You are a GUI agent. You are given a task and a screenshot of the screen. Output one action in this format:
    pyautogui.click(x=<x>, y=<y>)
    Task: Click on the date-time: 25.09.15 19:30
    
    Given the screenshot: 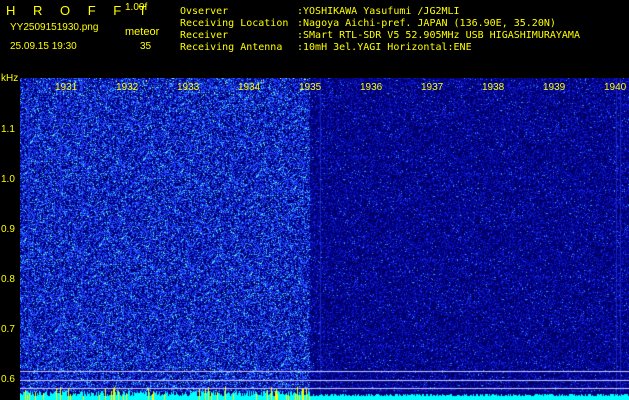 What is the action you would take?
    pyautogui.click(x=43, y=46)
    